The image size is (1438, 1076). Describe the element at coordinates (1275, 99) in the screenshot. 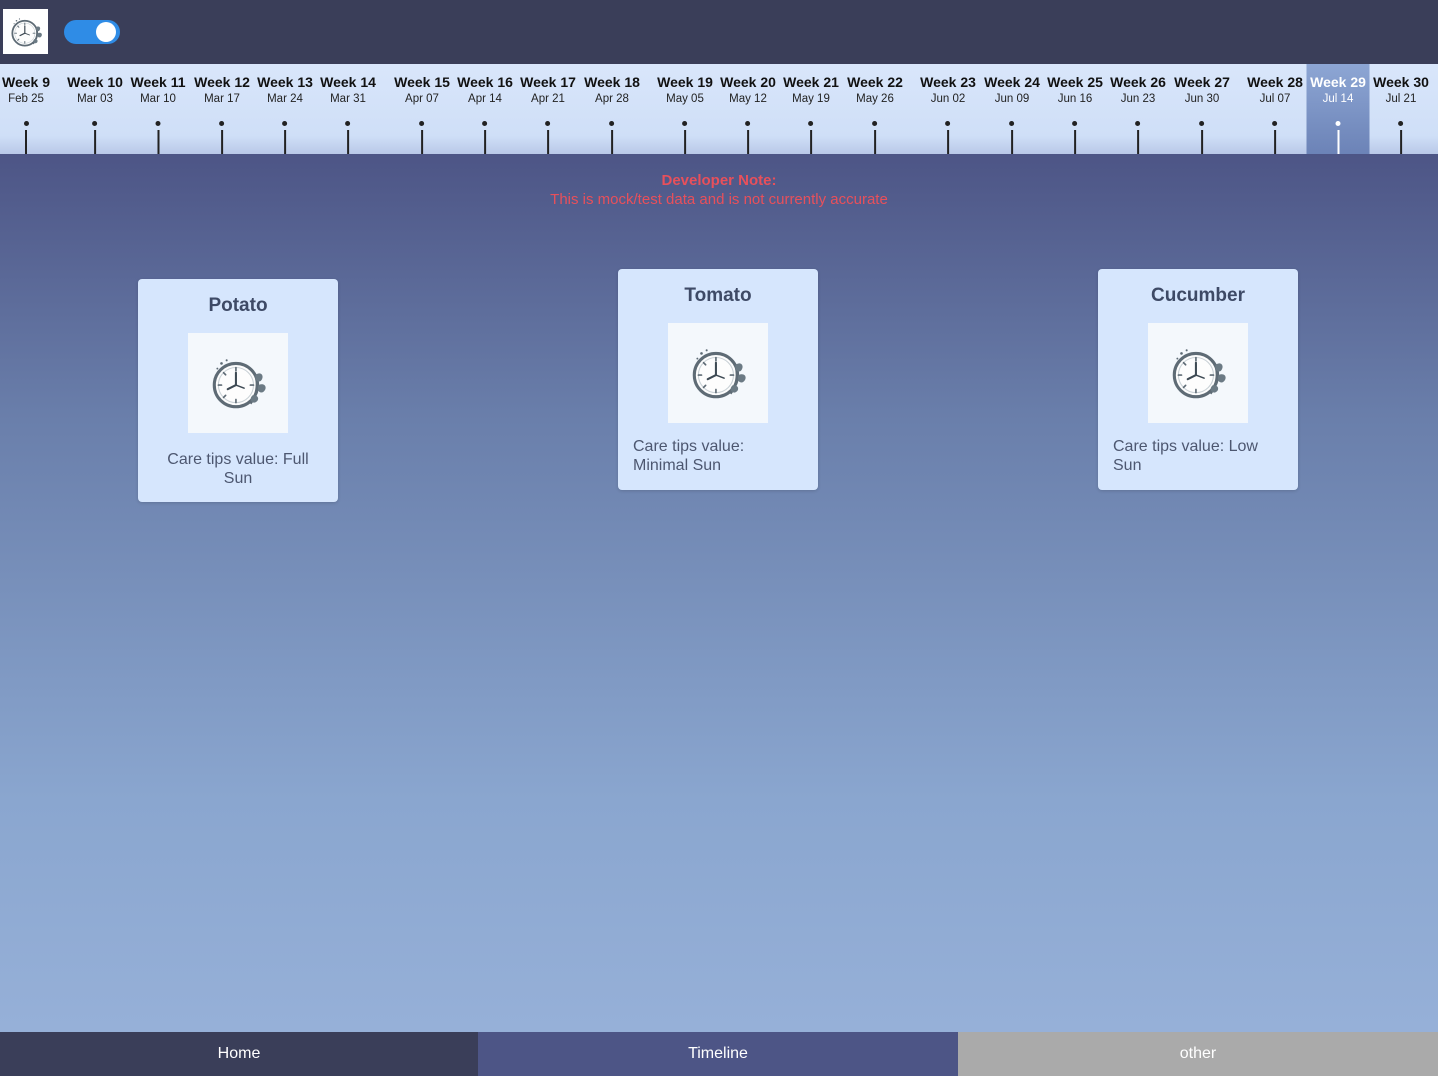

I see `week-date: Jul 07` at that location.